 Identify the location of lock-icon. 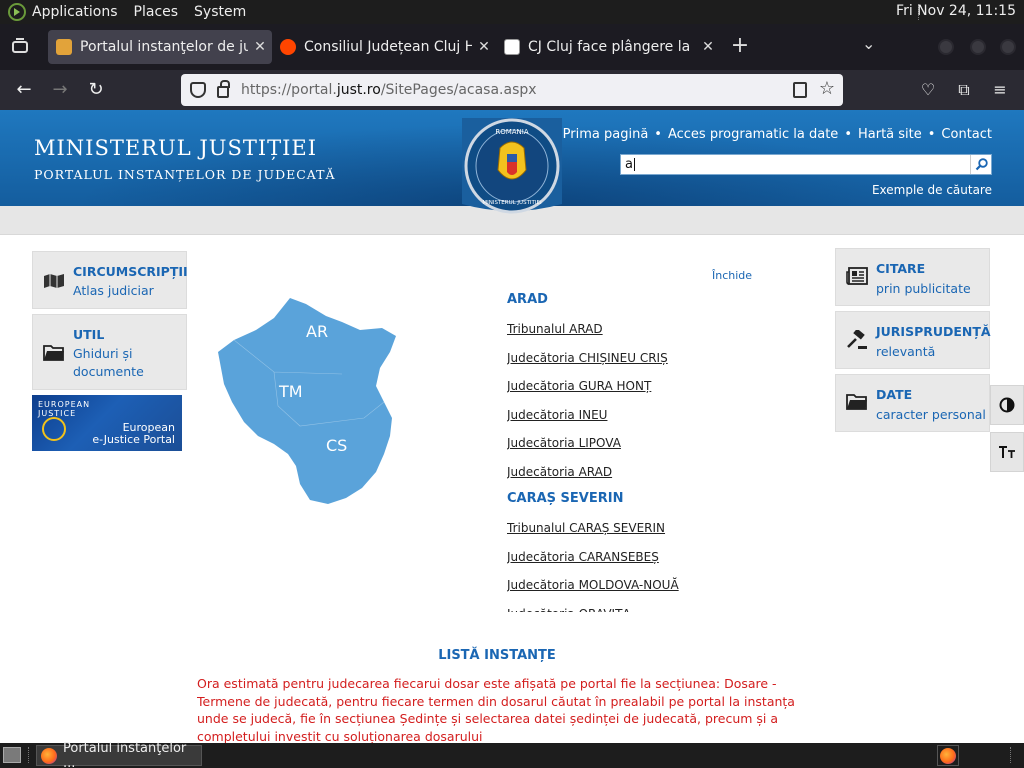
(223, 89).